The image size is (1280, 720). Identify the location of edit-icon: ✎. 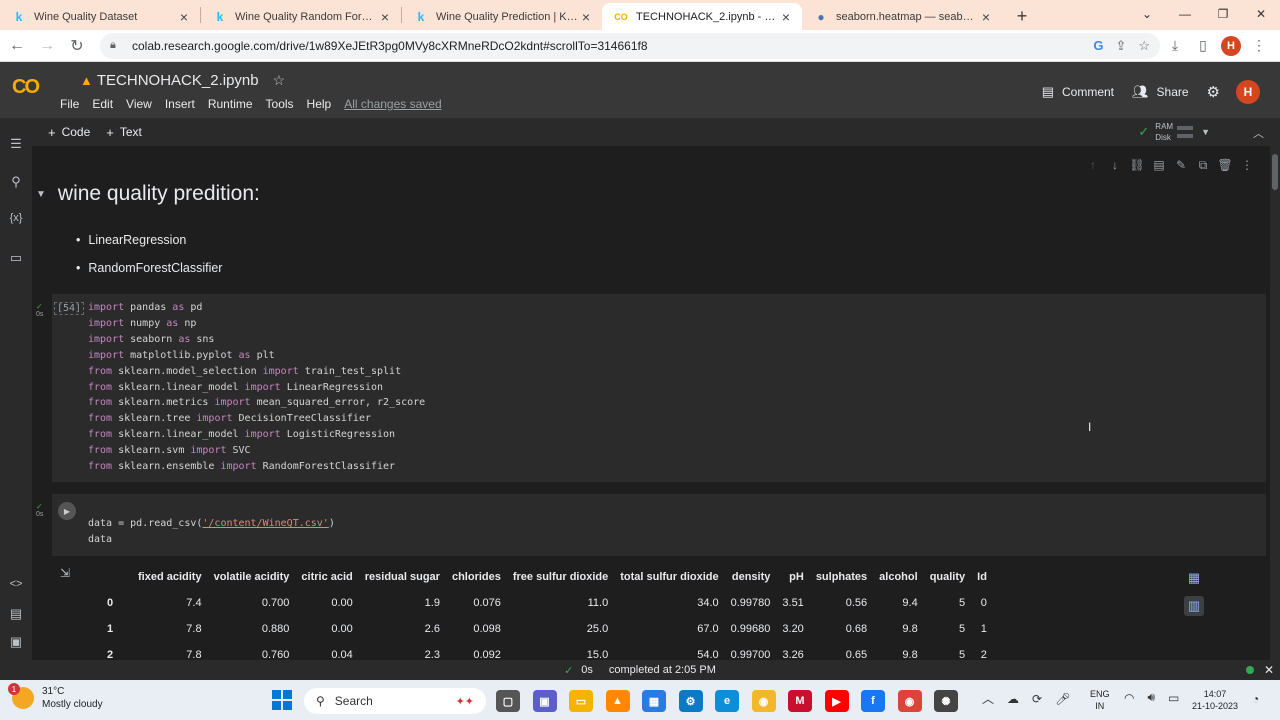
(1181, 165).